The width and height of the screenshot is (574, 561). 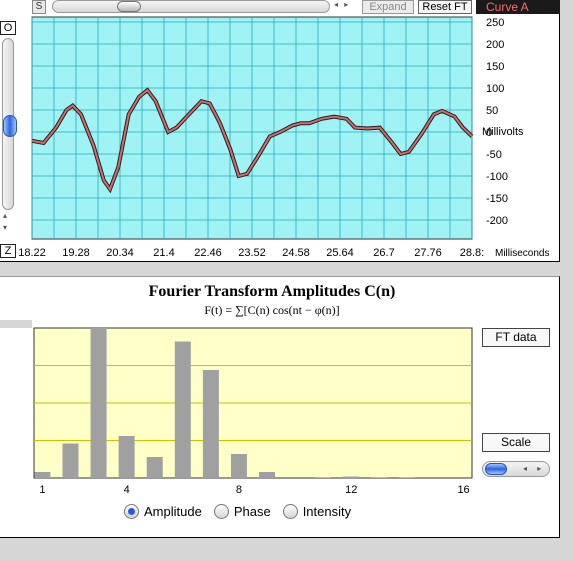 I want to click on x-tick-label: 22.46, so click(x=208, y=253).